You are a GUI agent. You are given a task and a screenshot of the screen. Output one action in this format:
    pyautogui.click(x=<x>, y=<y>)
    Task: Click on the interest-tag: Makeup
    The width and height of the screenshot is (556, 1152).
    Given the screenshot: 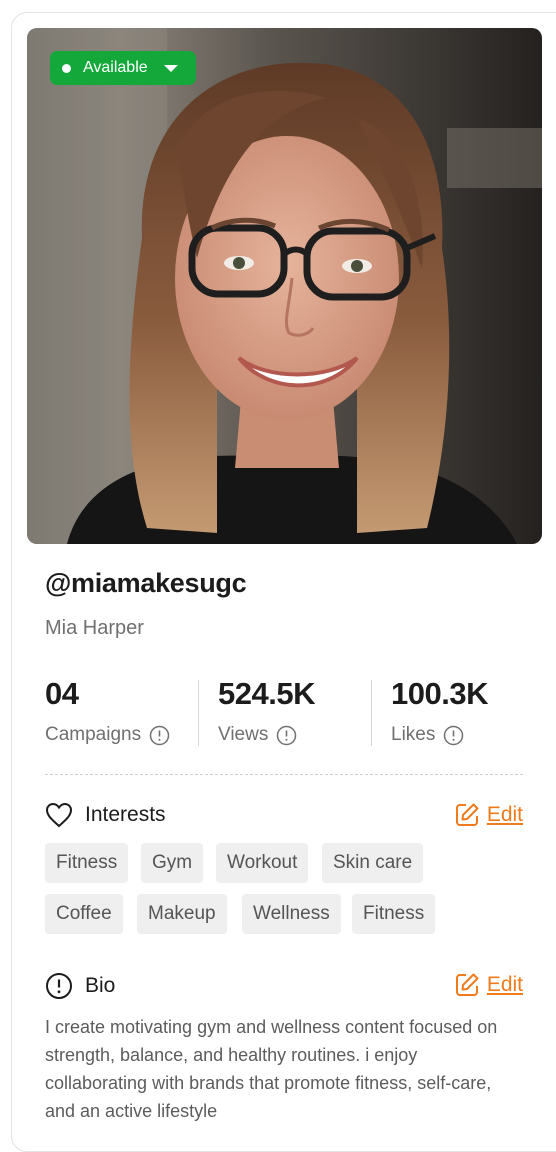 What is the action you would take?
    pyautogui.click(x=182, y=914)
    